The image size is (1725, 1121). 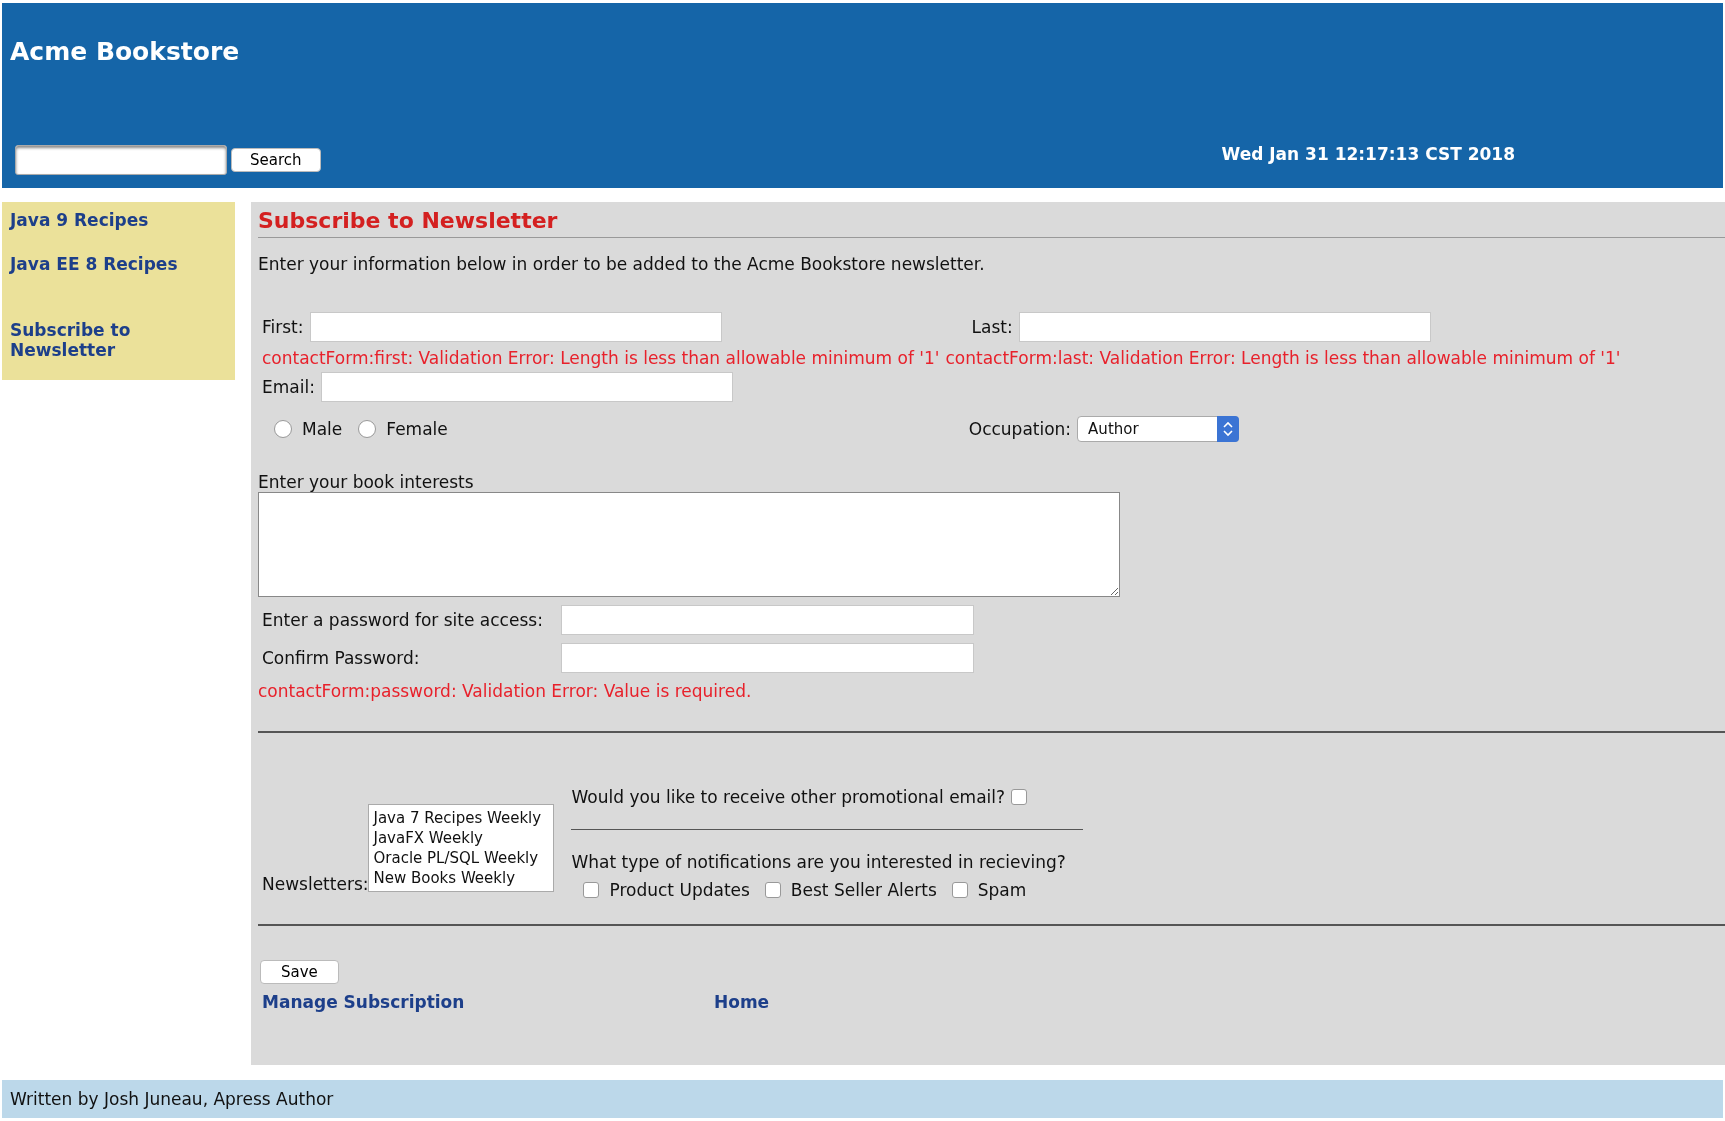 I want to click on checkbox-label: Product Updates, so click(x=679, y=890).